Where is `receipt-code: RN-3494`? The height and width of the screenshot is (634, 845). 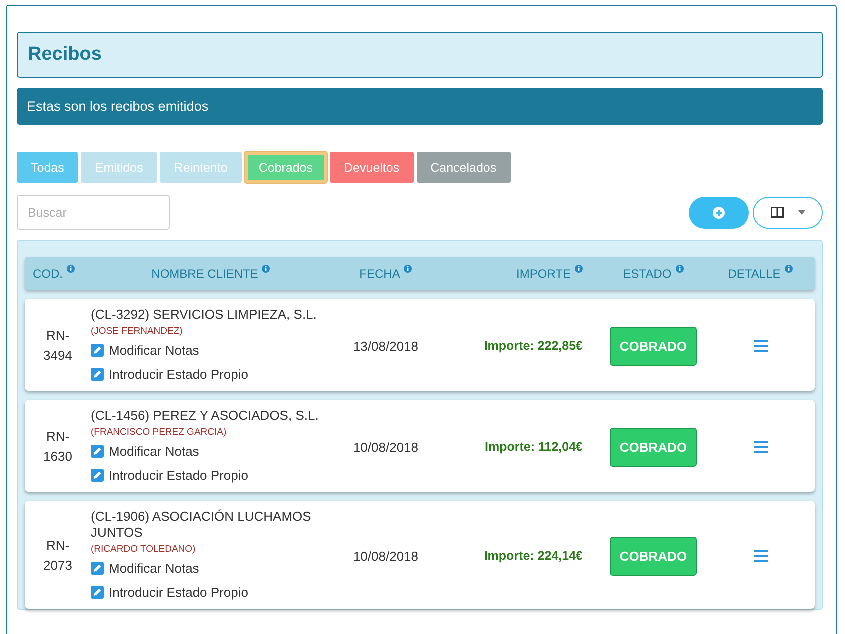
receipt-code: RN-3494 is located at coordinates (58, 346).